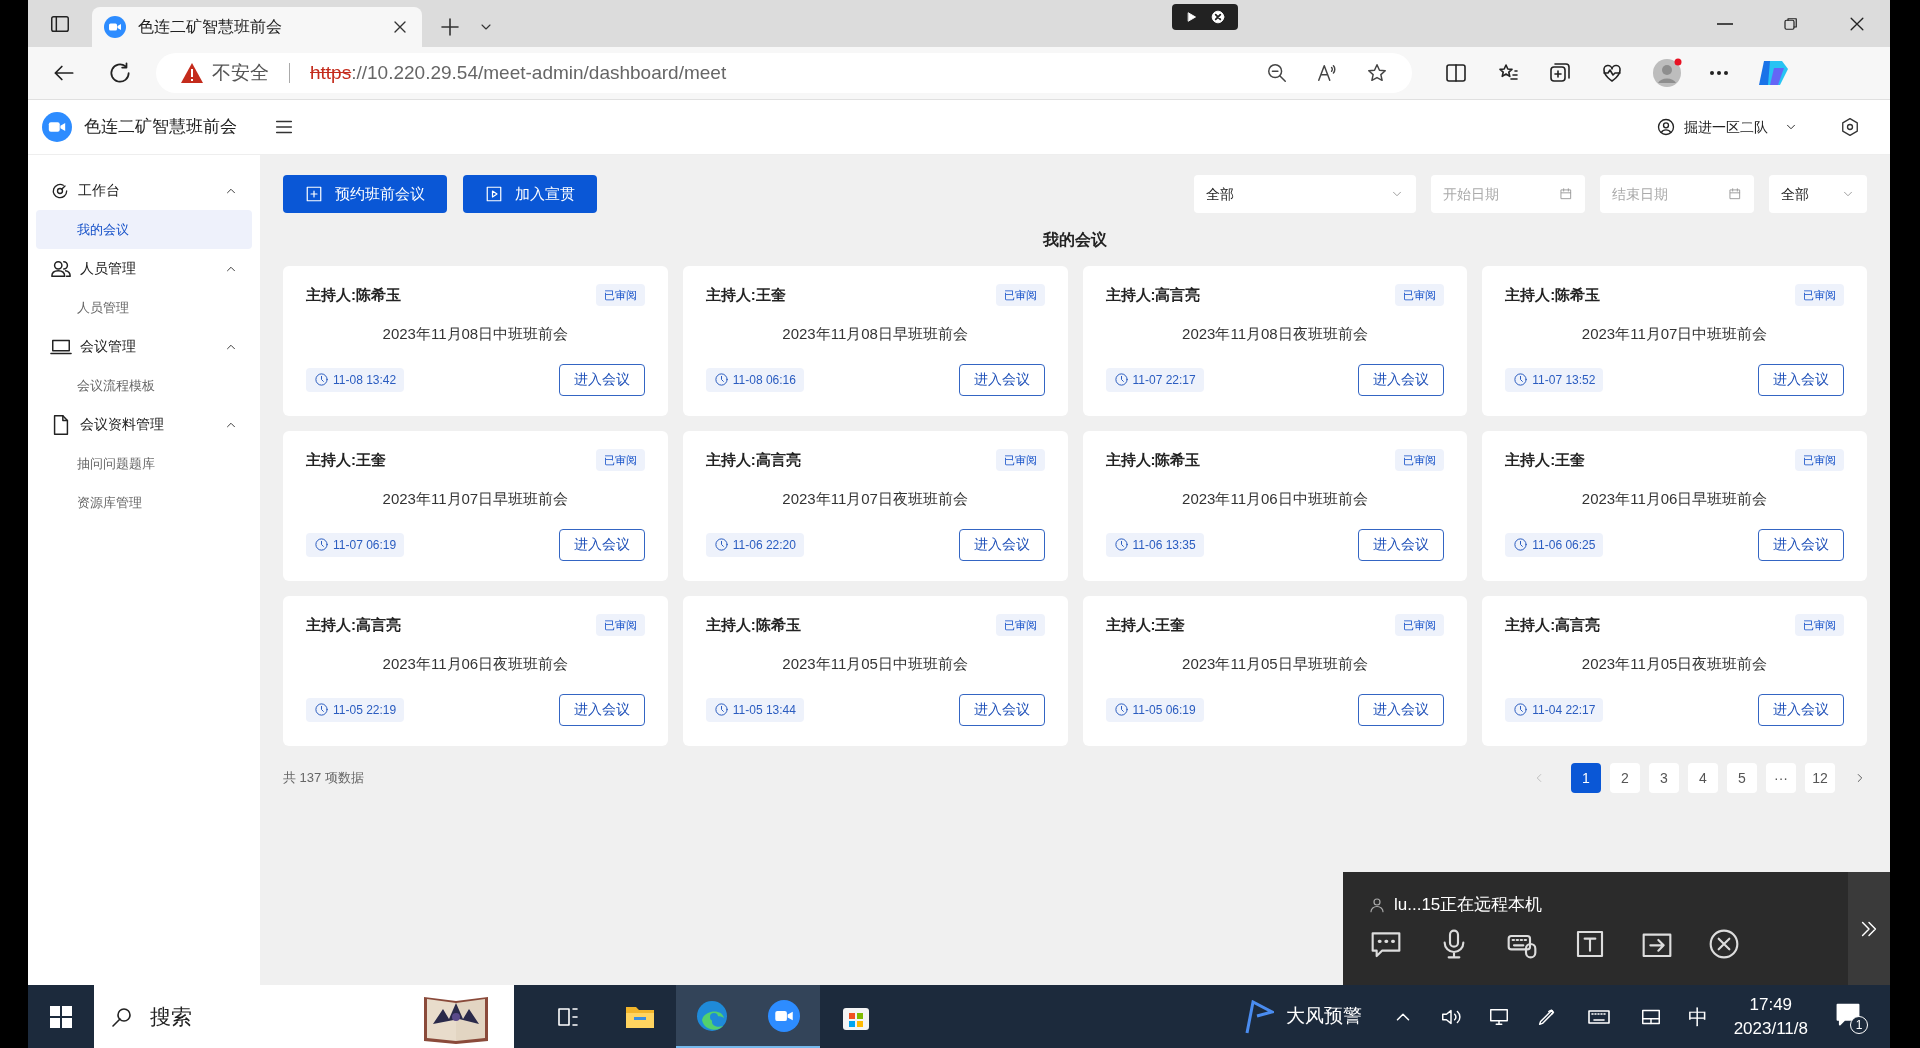 The image size is (1920, 1048). I want to click on meeting-title: 2023年11月06日夜班班前会, so click(475, 664).